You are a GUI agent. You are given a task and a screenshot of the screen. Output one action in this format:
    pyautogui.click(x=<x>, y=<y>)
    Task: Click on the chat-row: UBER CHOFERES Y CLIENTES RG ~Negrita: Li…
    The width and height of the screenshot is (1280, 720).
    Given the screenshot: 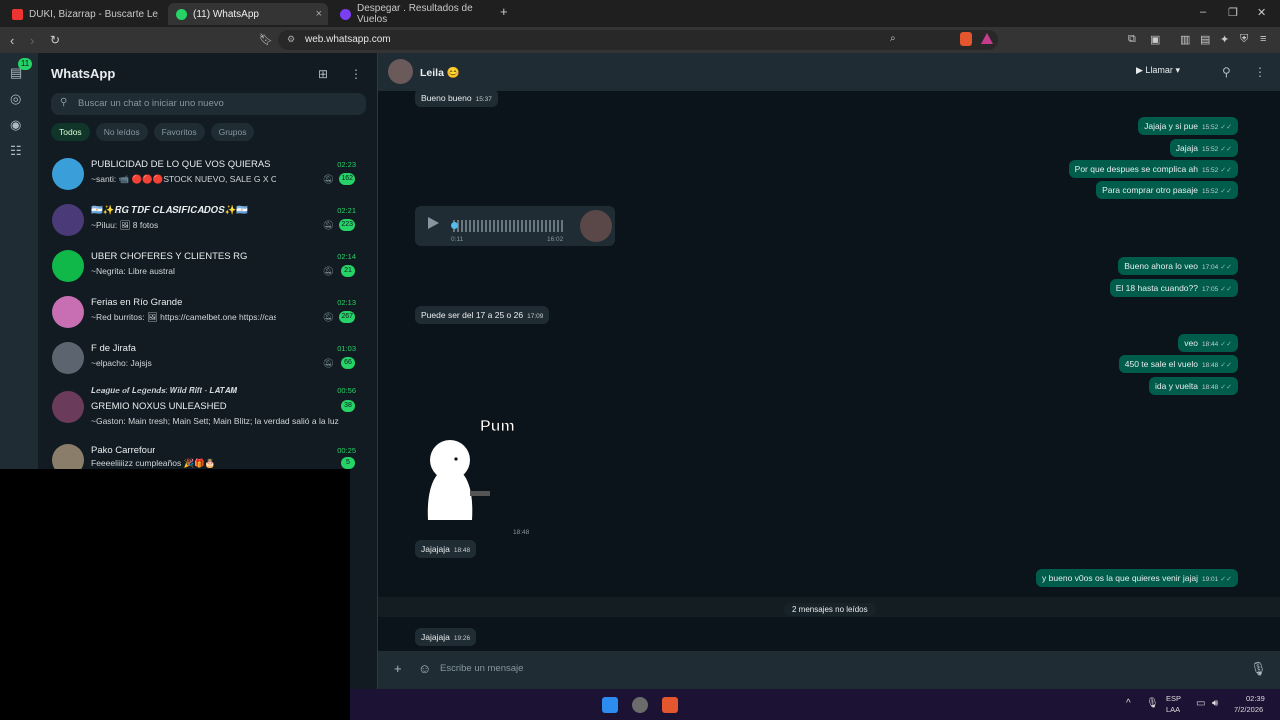 What is the action you would take?
    pyautogui.click(x=203, y=268)
    